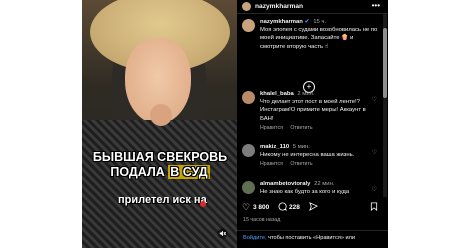 This screenshot has width=473, height=248. Describe the element at coordinates (261, 207) in the screenshot. I see `likes-count: 3 800` at that location.